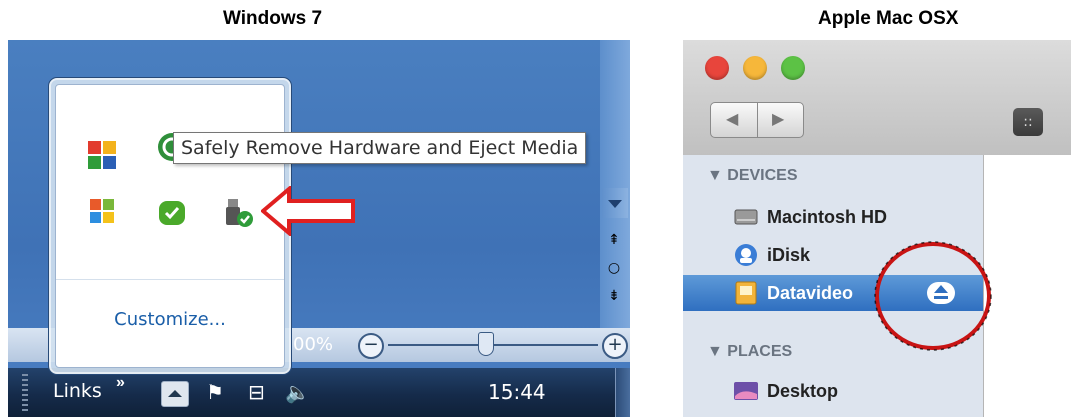  Describe the element at coordinates (749, 352) in the screenshot. I see `places-section-header: ▼ PLACES` at that location.